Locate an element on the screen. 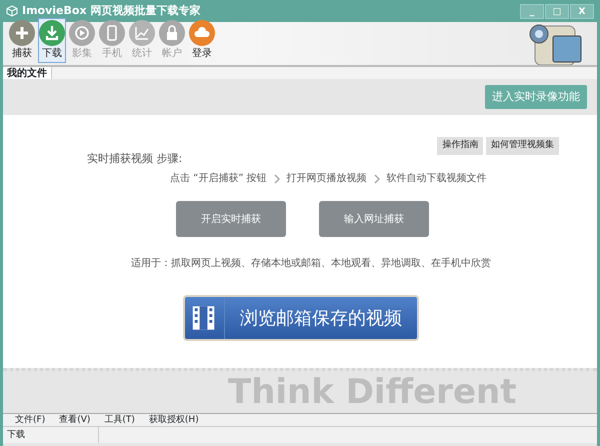 The width and height of the screenshot is (600, 446). usage-text: 适用于：抓取网页上视频、存储本地或邮箱、本地观看、异地调取、在手机中欣赏 is located at coordinates (311, 263).